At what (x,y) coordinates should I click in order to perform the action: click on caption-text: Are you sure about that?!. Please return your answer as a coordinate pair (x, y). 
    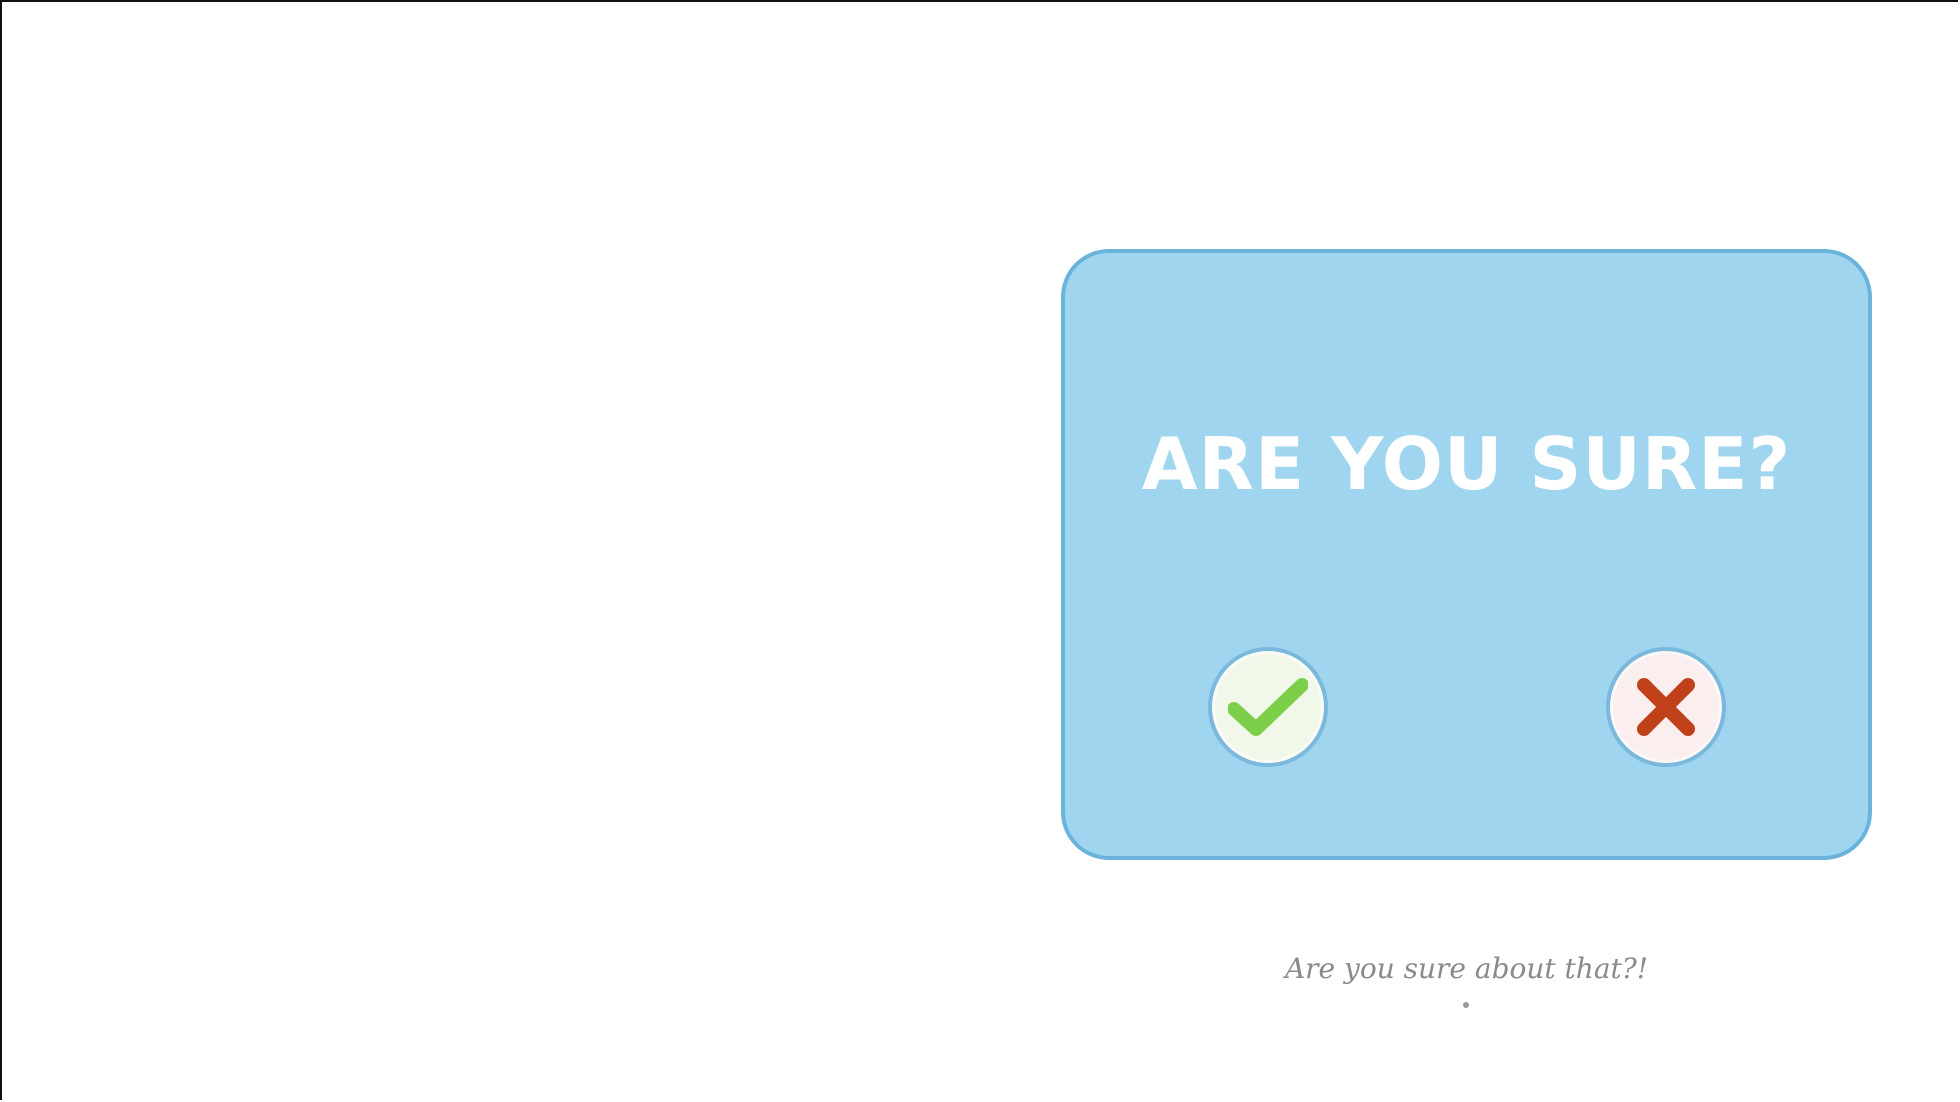
    Looking at the image, I should click on (1466, 968).